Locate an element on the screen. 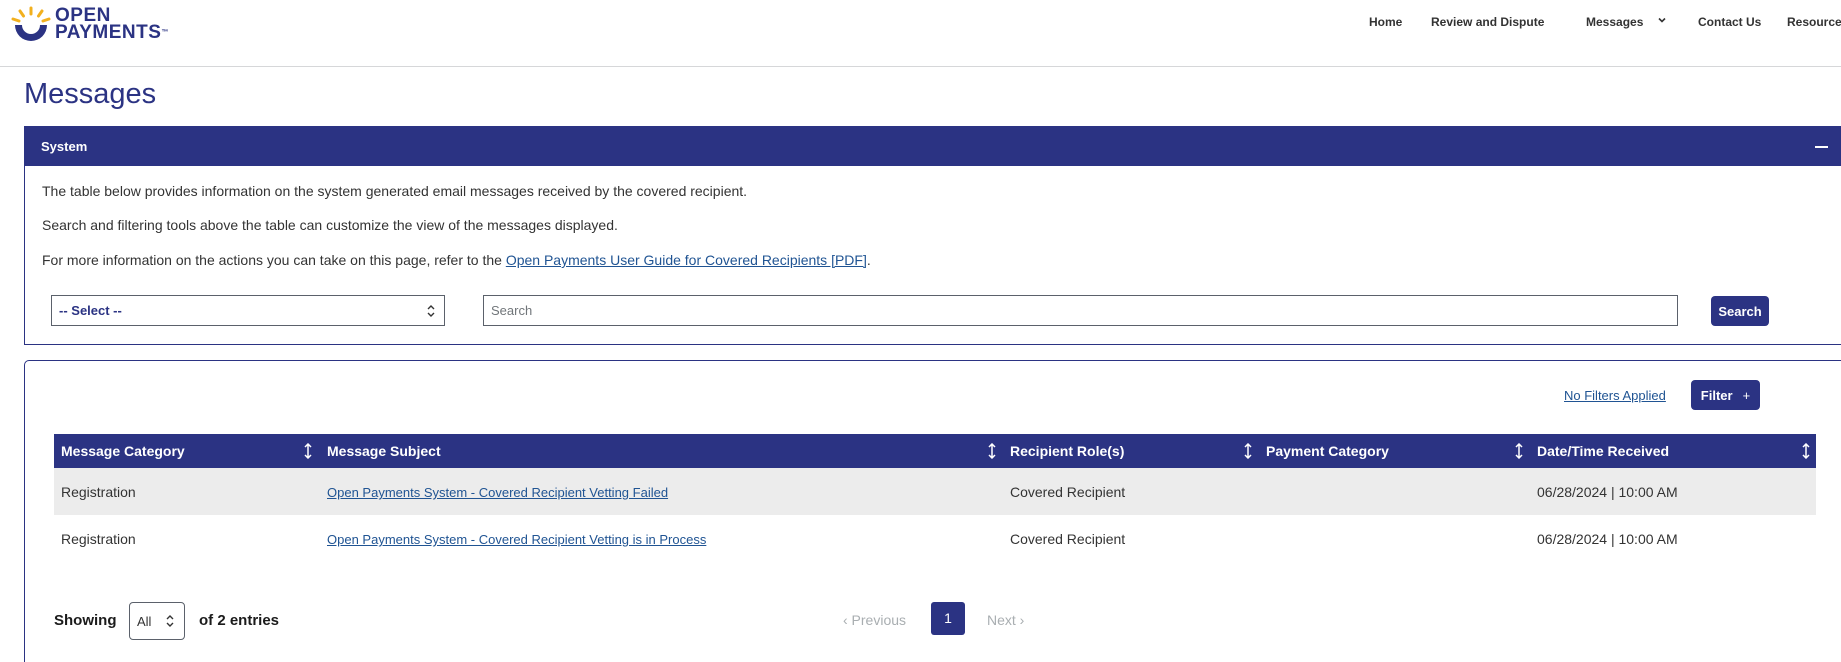 The width and height of the screenshot is (1841, 662). pagination-page-1: 1 is located at coordinates (948, 618).